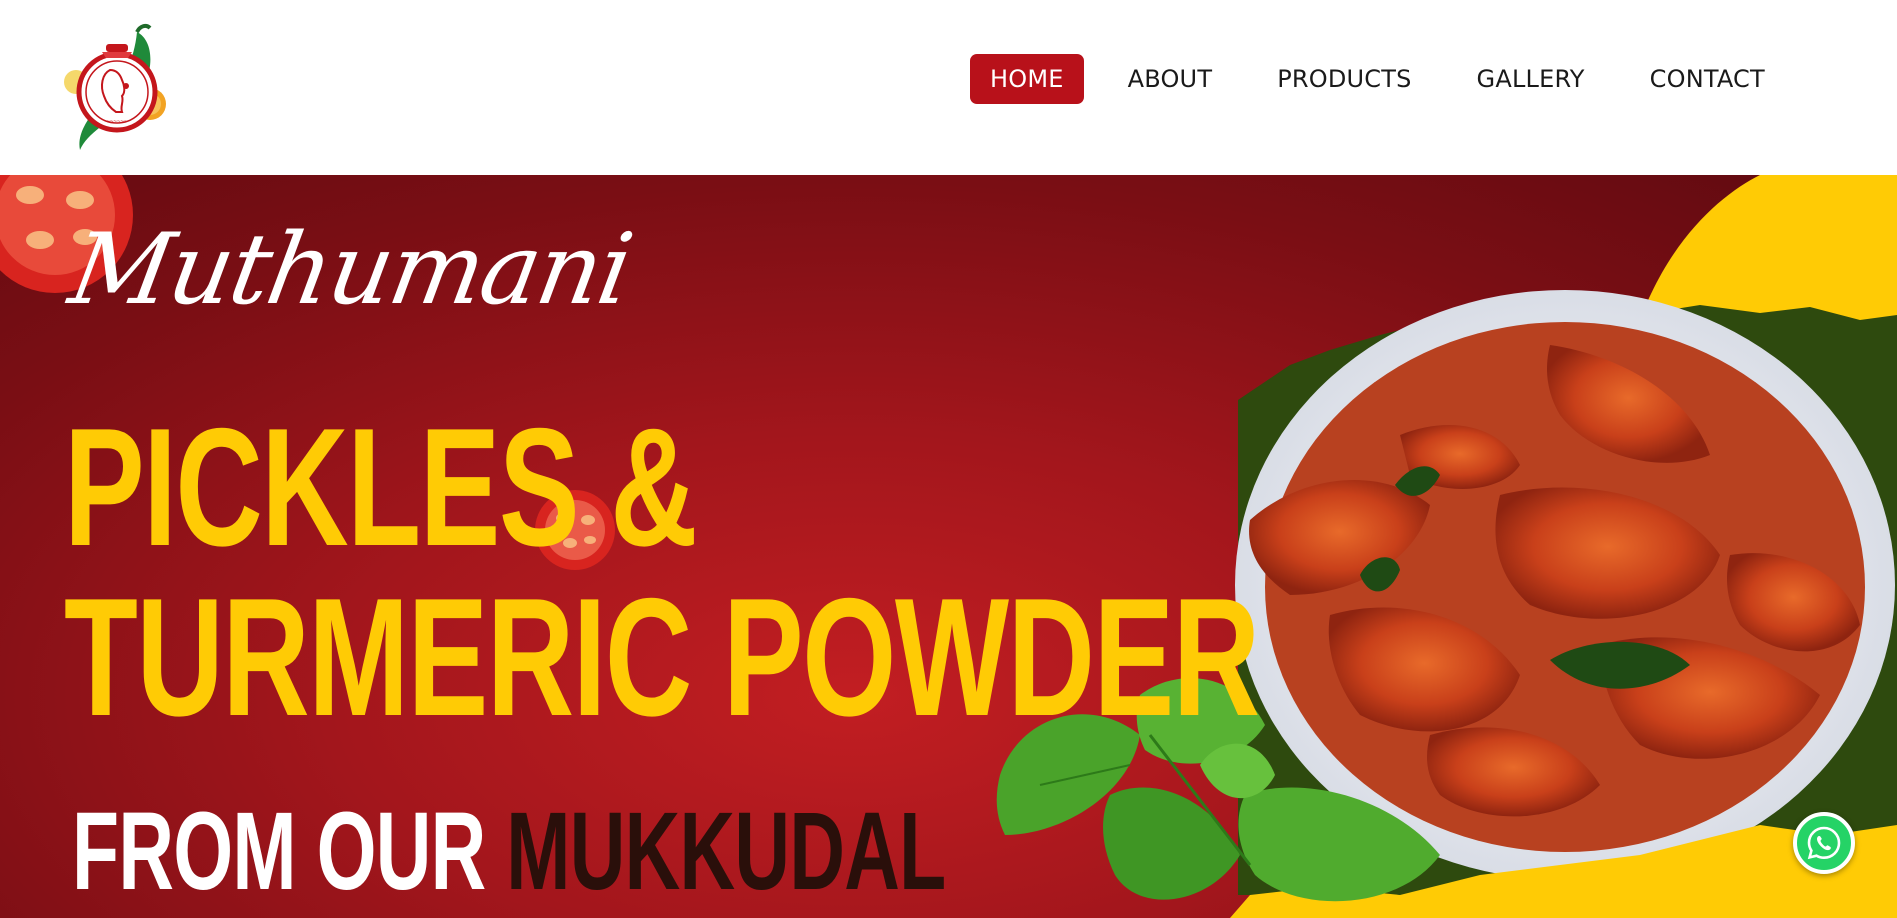  What do you see at coordinates (350, 270) in the screenshot?
I see `brand-script-title: Muthumani` at bounding box center [350, 270].